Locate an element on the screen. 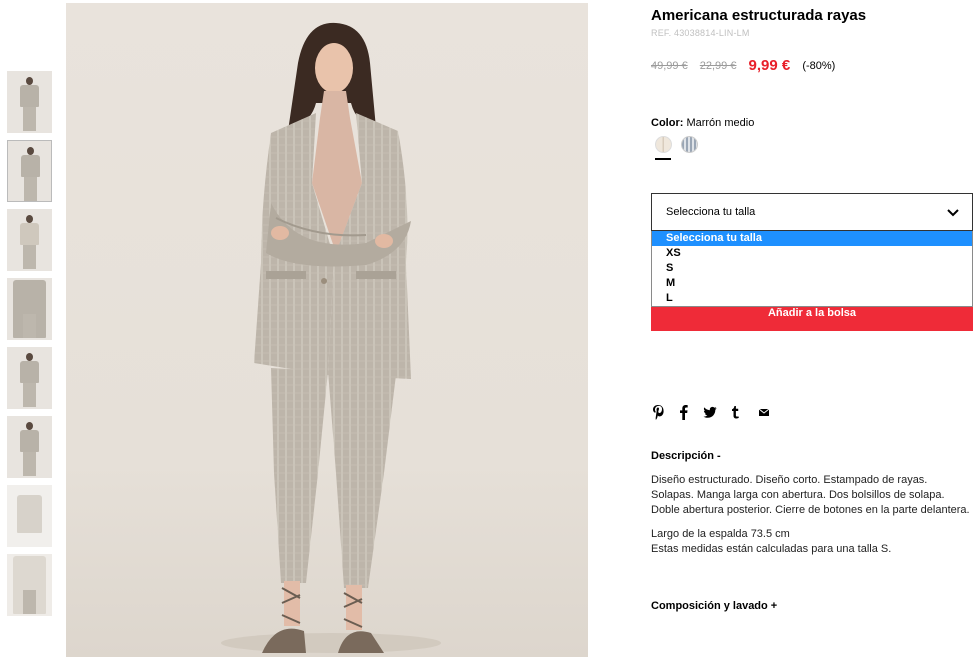 This screenshot has width=973, height=657. description-toggle: Descripción - is located at coordinates (686, 456).